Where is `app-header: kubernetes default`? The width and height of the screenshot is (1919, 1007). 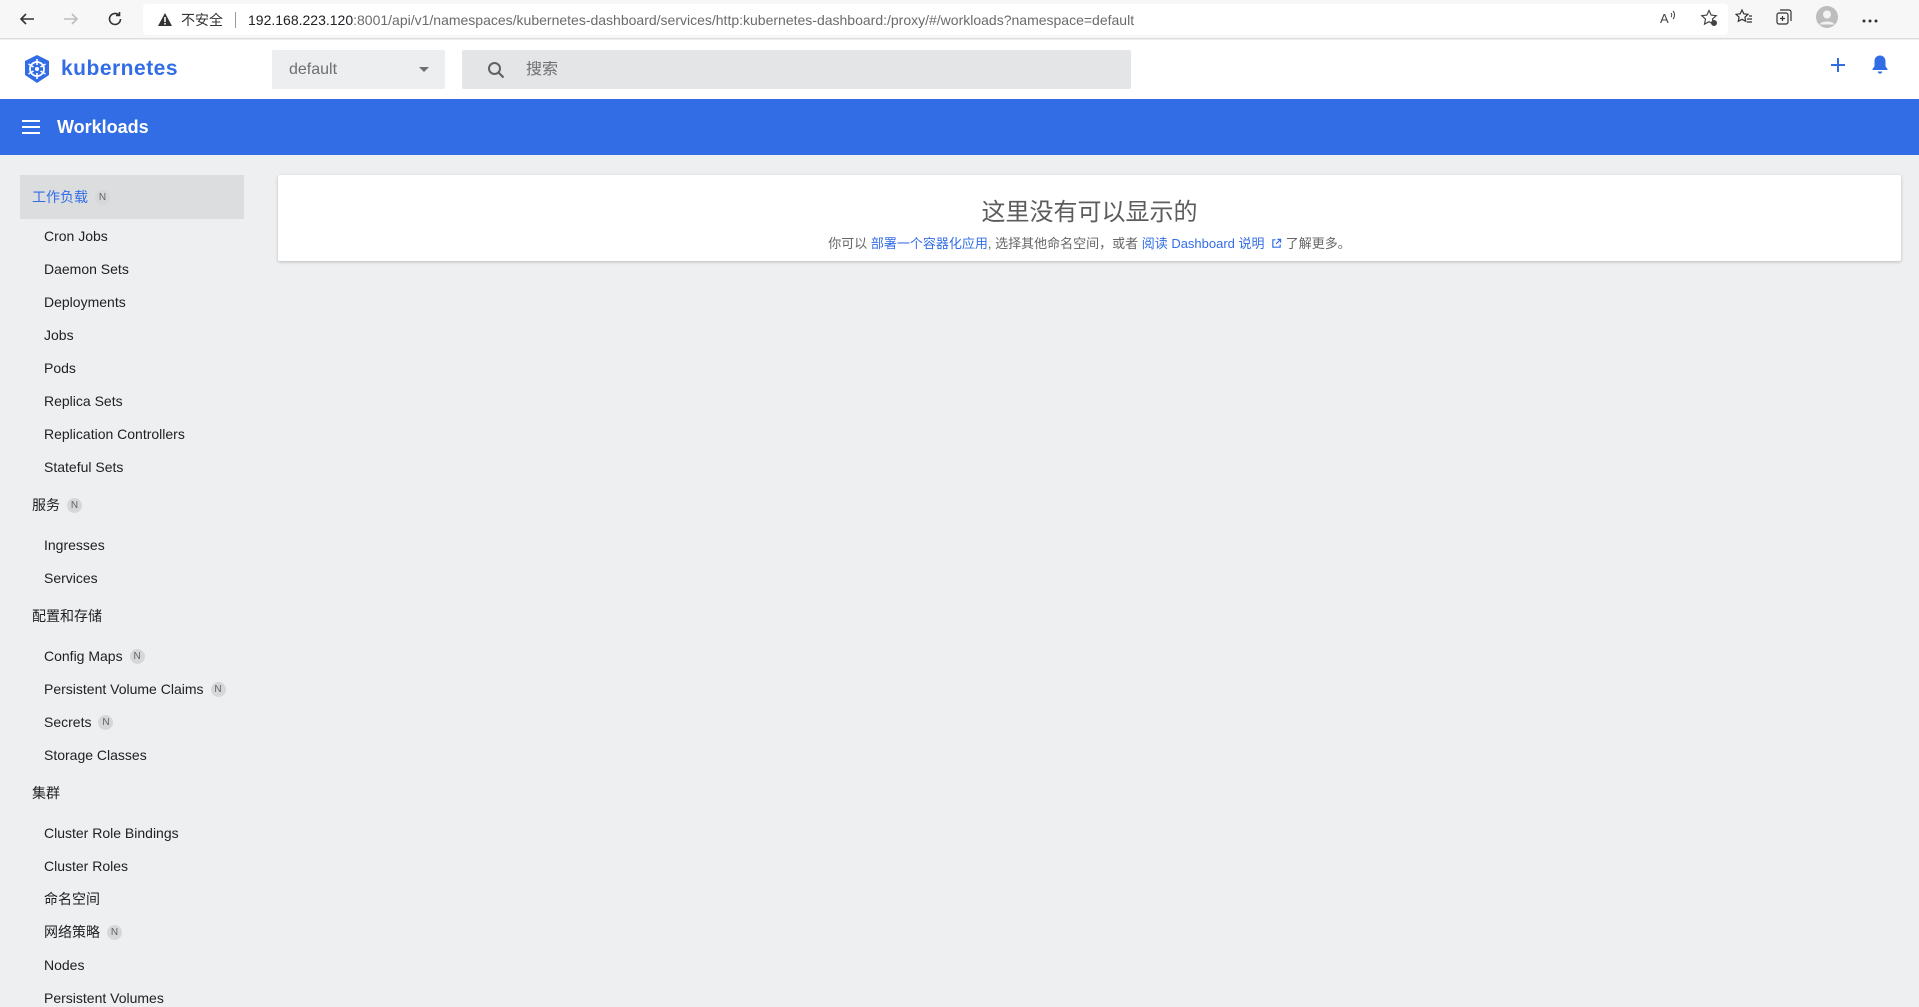 app-header: kubernetes default is located at coordinates (959, 69).